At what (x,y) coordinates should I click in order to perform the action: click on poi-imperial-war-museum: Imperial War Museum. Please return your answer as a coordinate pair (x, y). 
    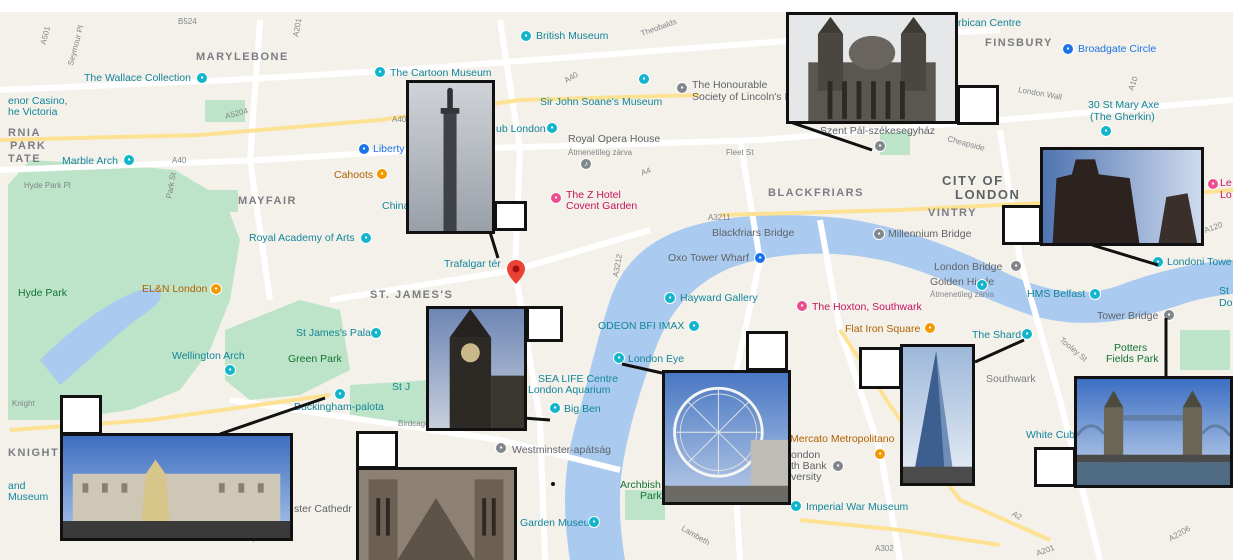
    Looking at the image, I should click on (857, 507).